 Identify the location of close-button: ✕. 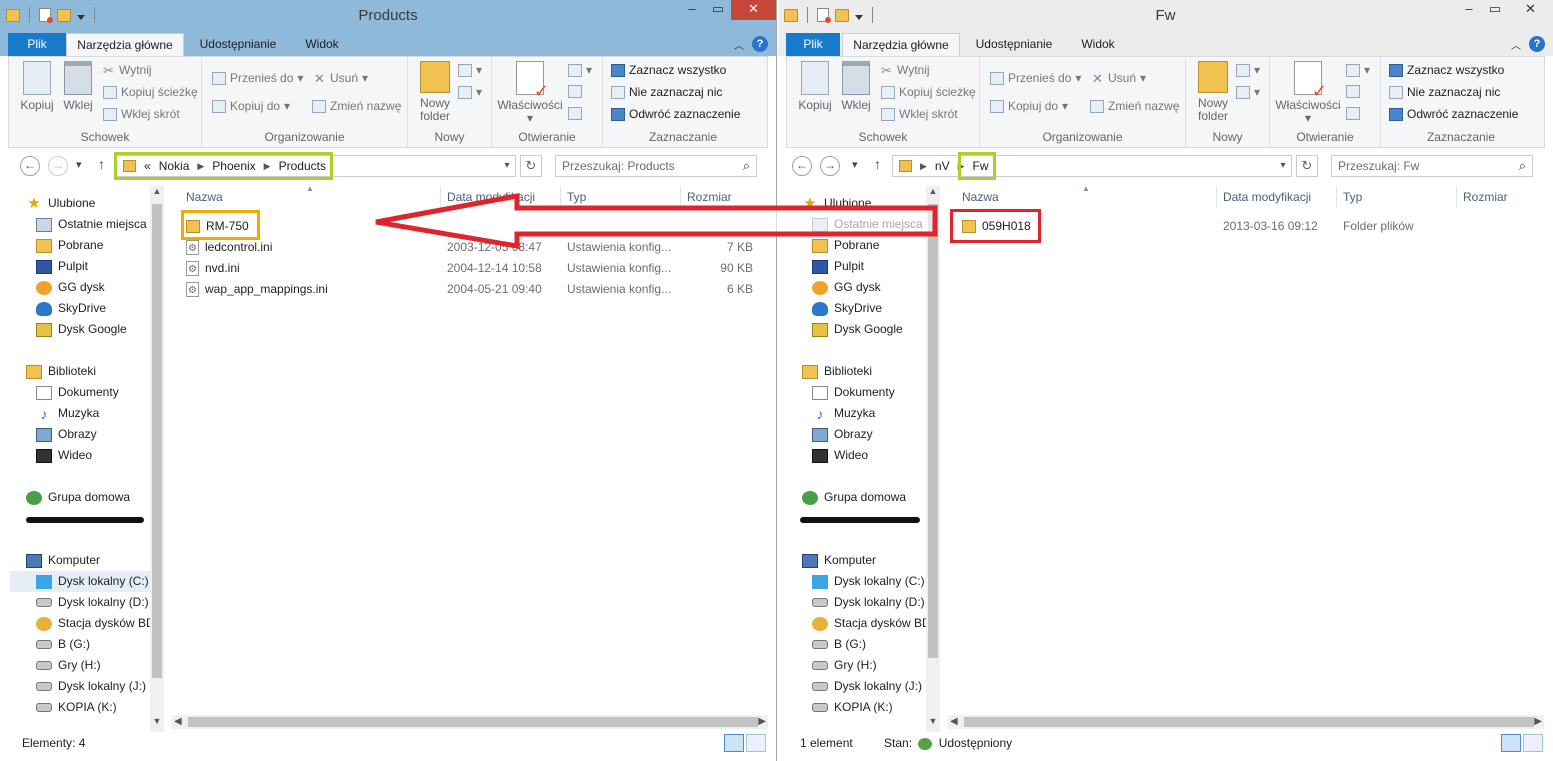
(1530, 10).